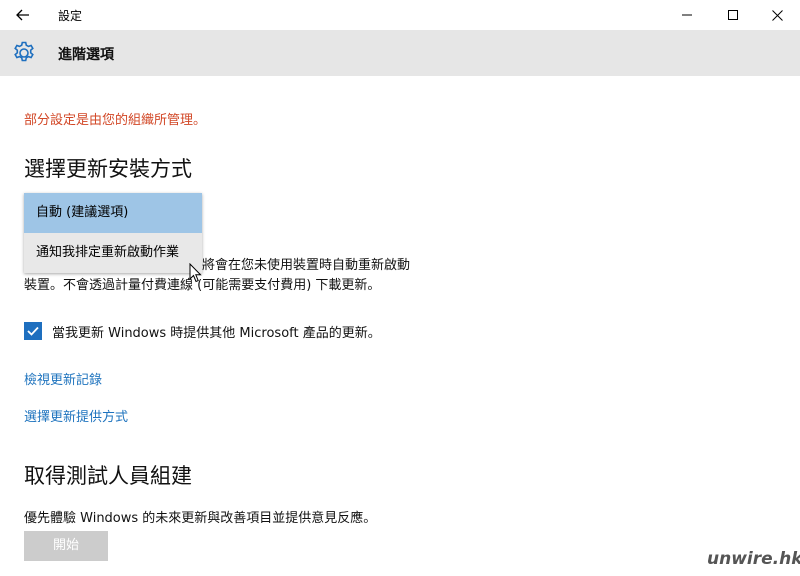 Image resolution: width=800 pixels, height=576 pixels. I want to click on page-title: 進階選項, so click(86, 55).